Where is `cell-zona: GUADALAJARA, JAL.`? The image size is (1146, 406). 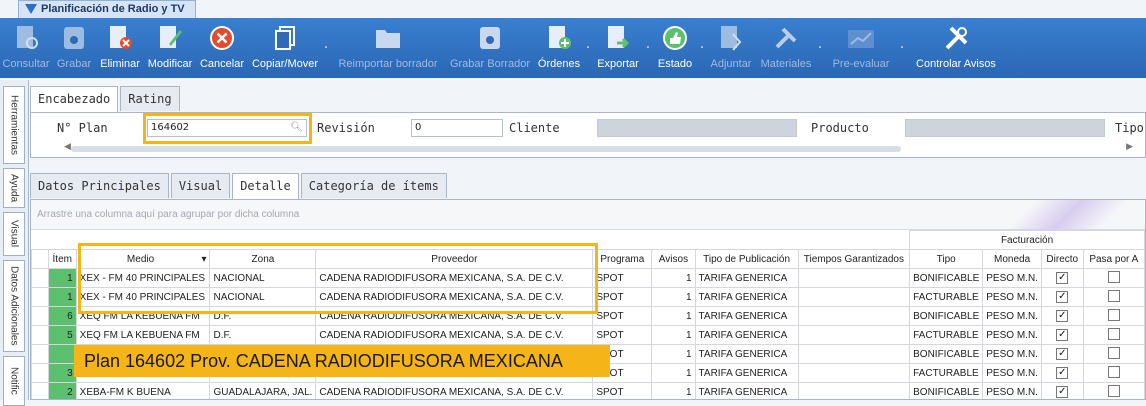 cell-zona: GUADALAJARA, JAL. is located at coordinates (263, 390).